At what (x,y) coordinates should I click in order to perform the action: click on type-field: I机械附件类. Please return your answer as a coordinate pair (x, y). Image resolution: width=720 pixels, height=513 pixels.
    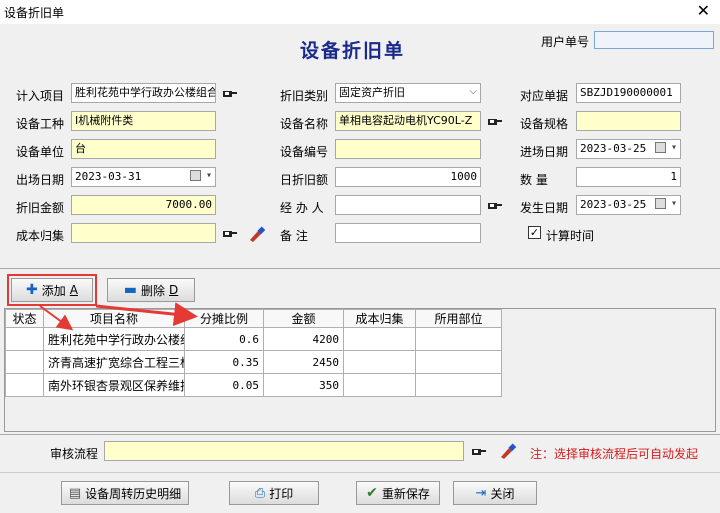
    Looking at the image, I should click on (143, 121).